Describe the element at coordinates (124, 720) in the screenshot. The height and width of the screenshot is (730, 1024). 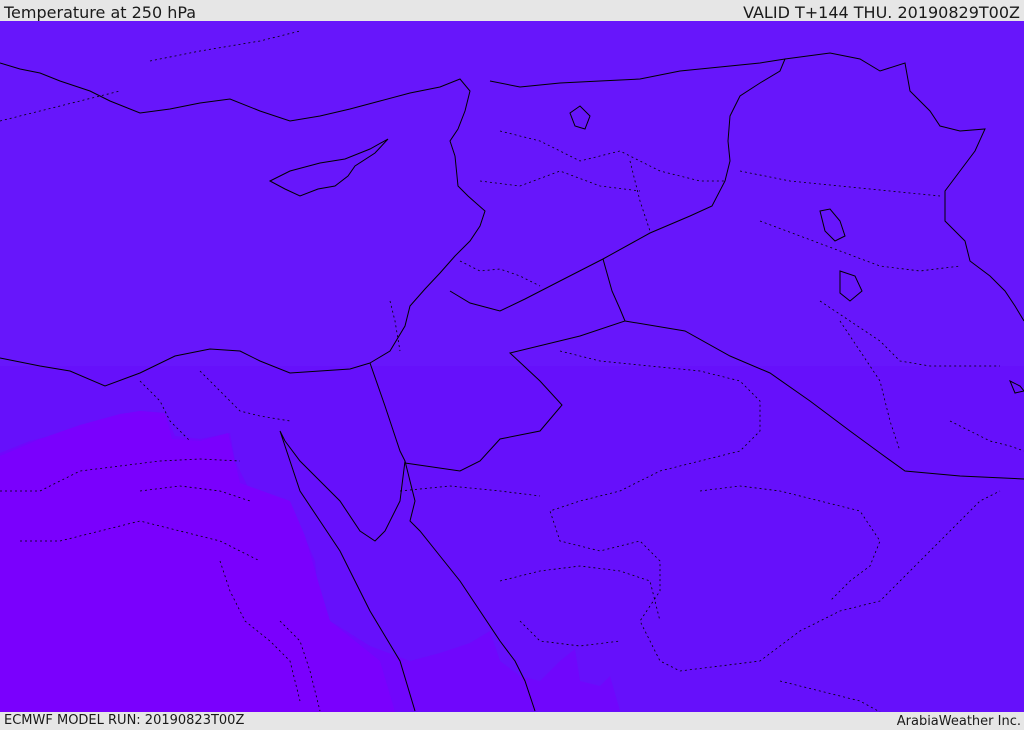
I see `model-run: ECMWF MODEL RUN: 20190823T00Z` at that location.